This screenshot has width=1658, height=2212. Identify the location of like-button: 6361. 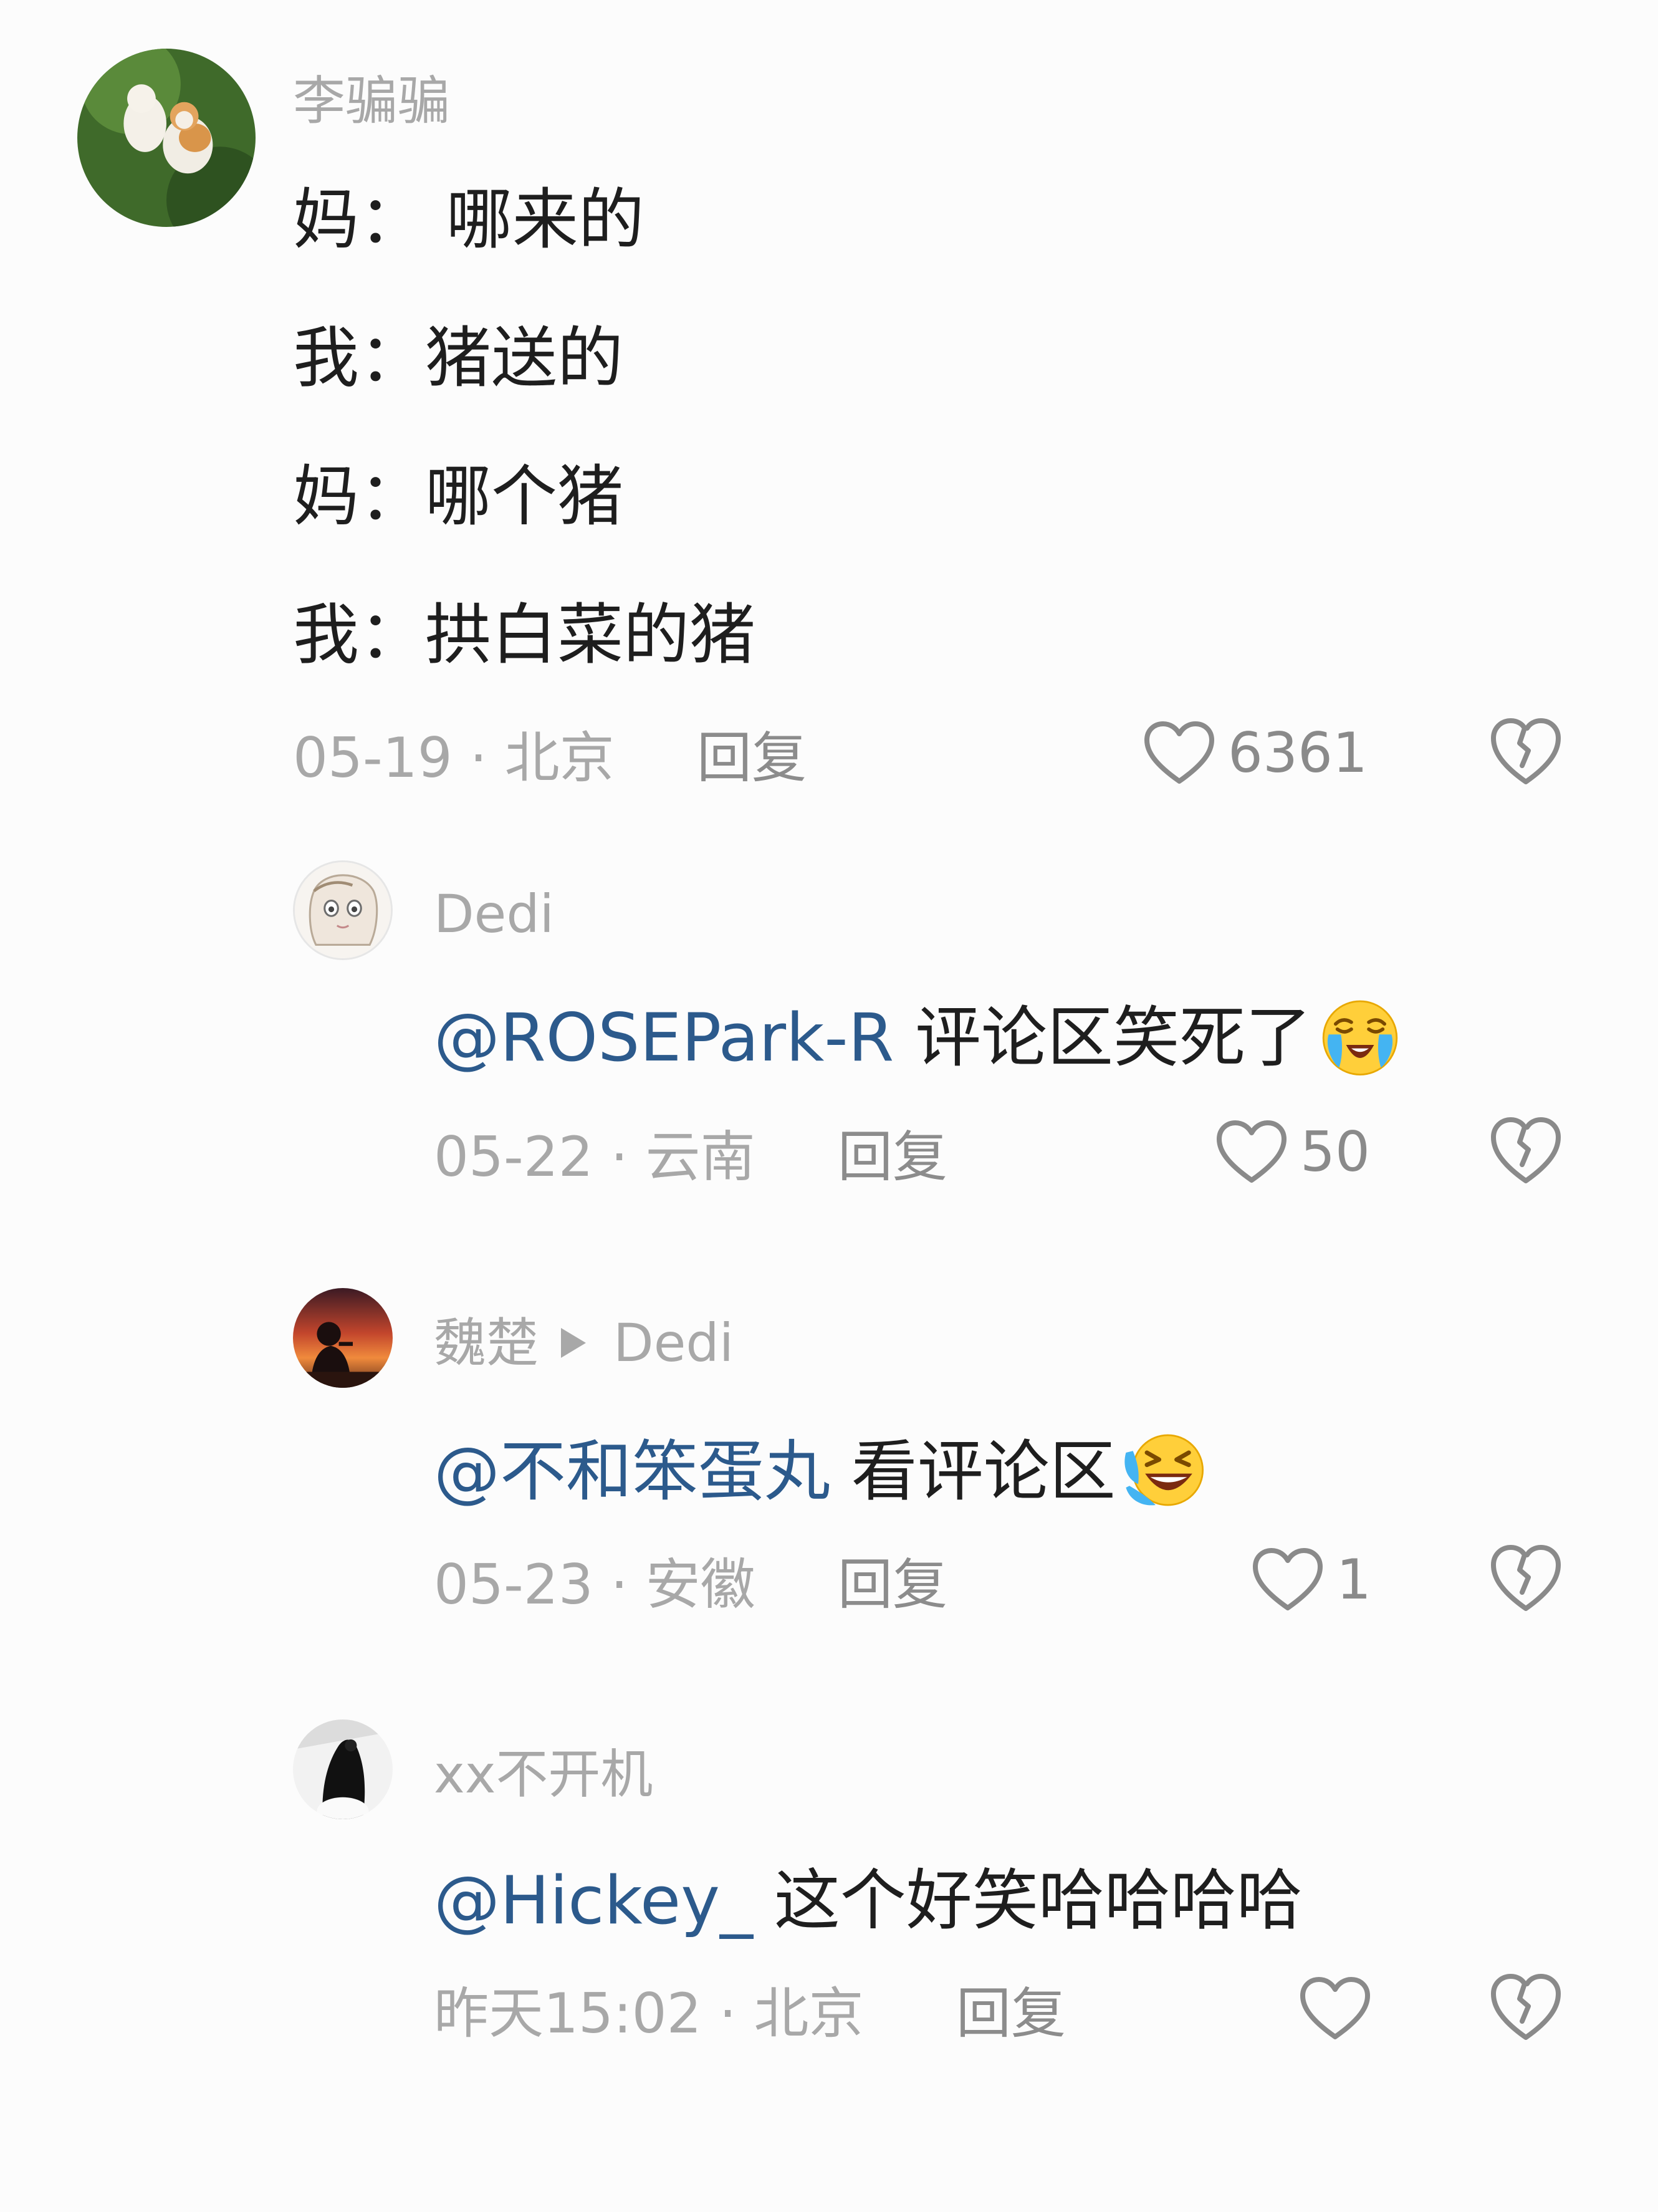
(1255, 754).